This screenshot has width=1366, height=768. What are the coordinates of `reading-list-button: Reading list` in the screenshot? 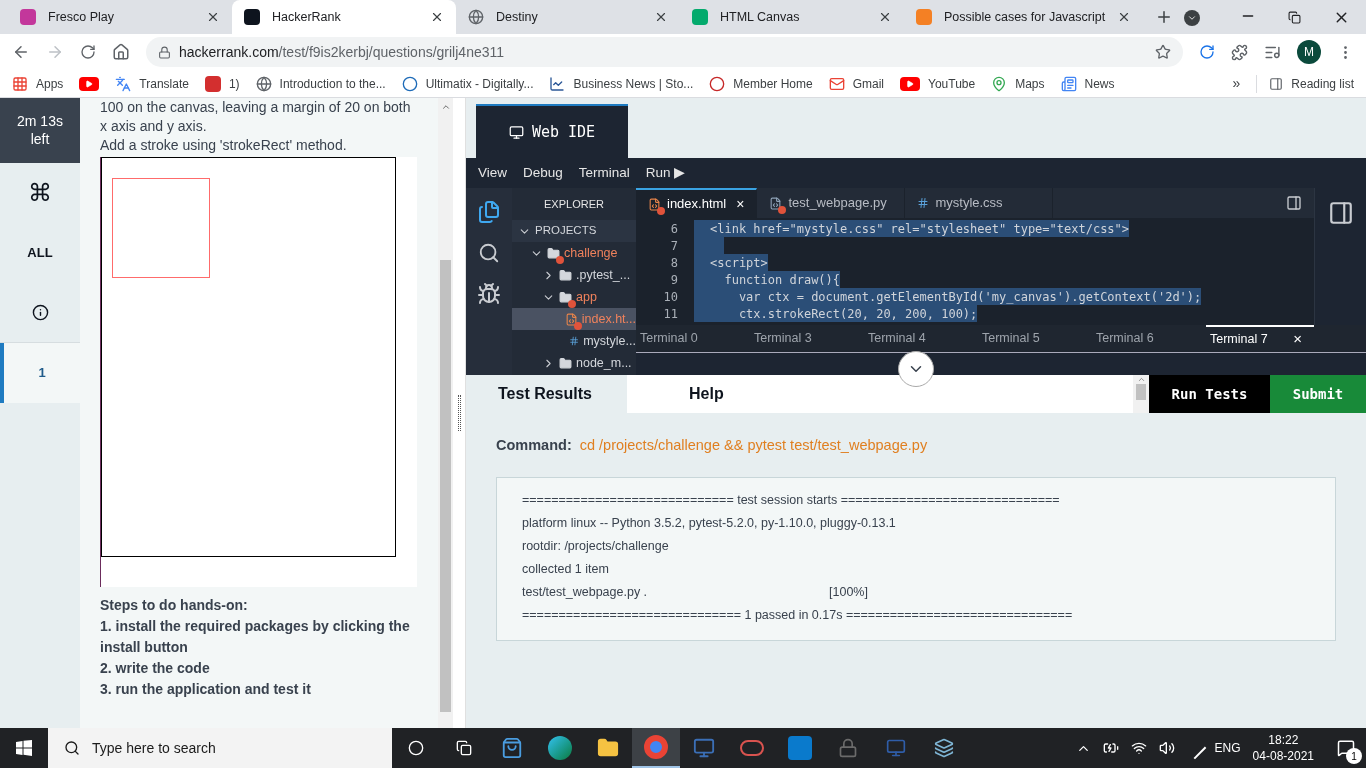 It's located at (1305, 83).